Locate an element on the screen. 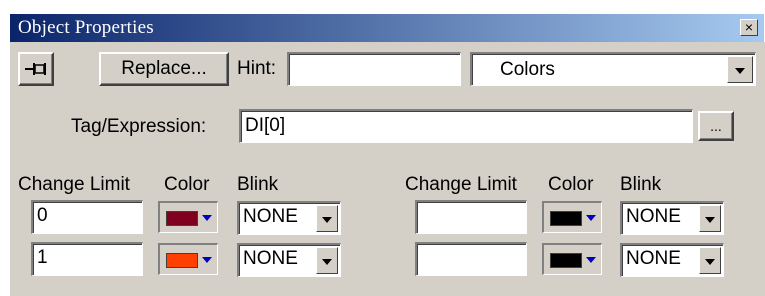 This screenshot has height=296, width=765. color-header-left: Color is located at coordinates (187, 184).